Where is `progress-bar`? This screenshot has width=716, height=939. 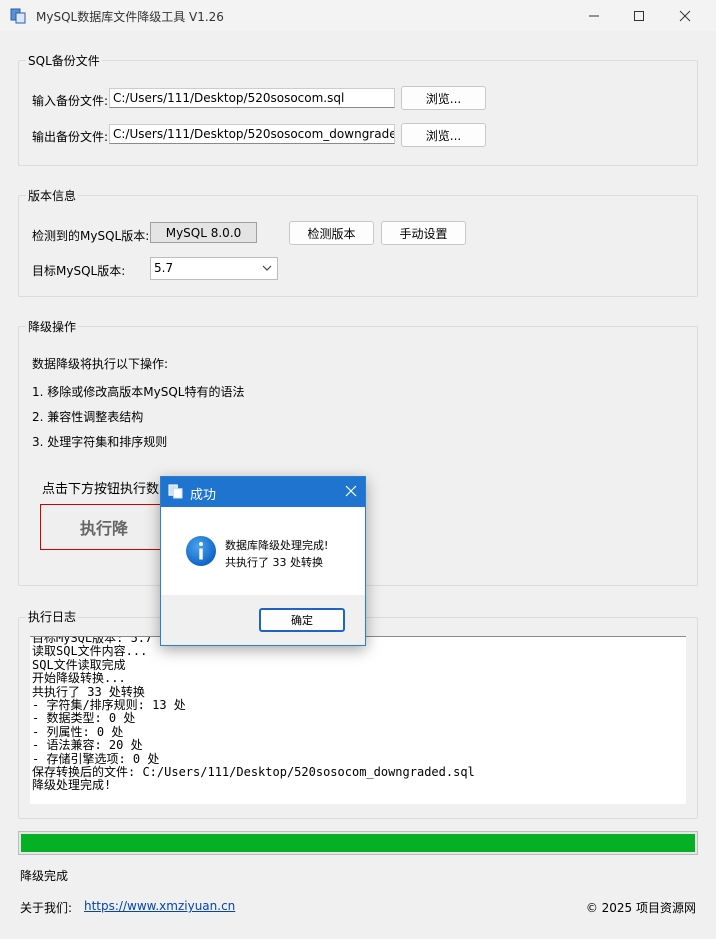
progress-bar is located at coordinates (358, 843).